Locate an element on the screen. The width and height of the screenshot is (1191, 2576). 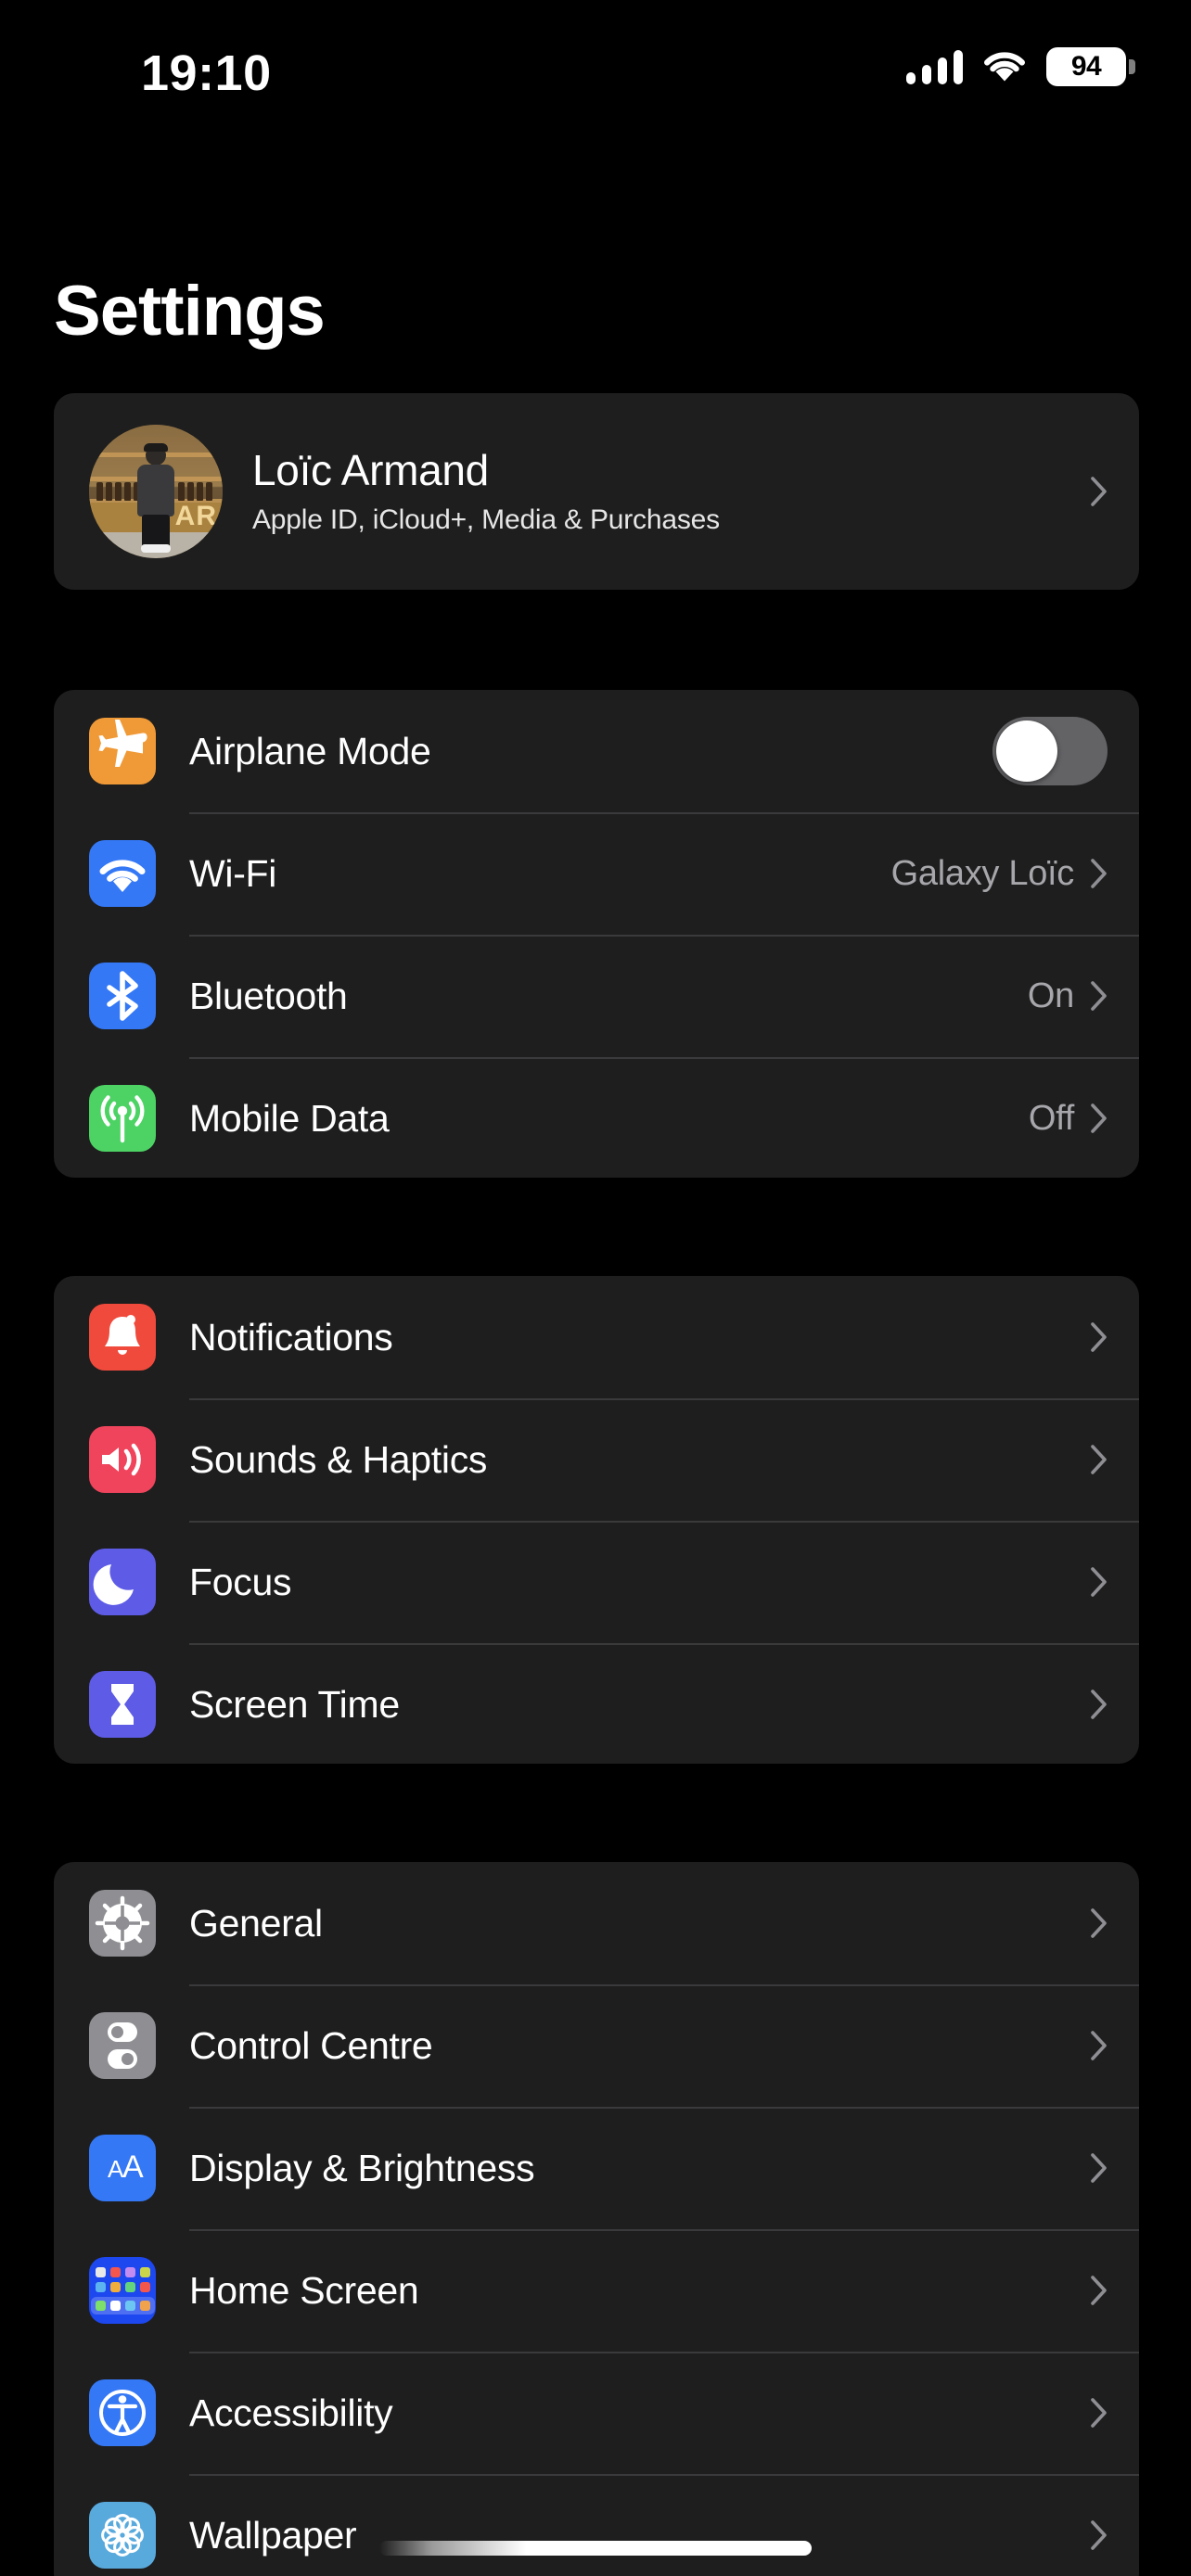
settings-row-bluetooth: Bluetooth On is located at coordinates (597, 996).